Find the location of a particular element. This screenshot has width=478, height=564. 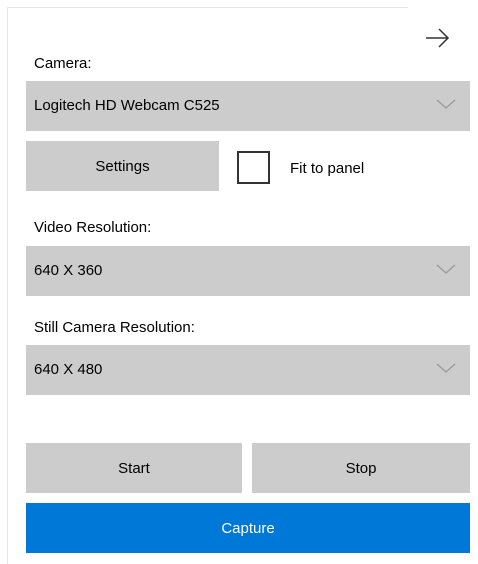

camera-select: Logitech HD Webcam C525 is located at coordinates (248, 106).